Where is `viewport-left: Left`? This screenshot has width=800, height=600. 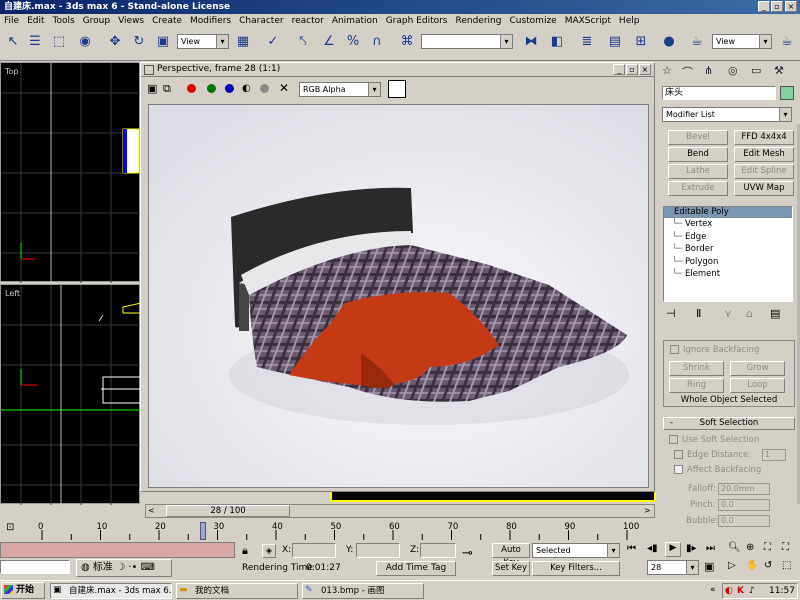
viewport-left: Left is located at coordinates (70, 394).